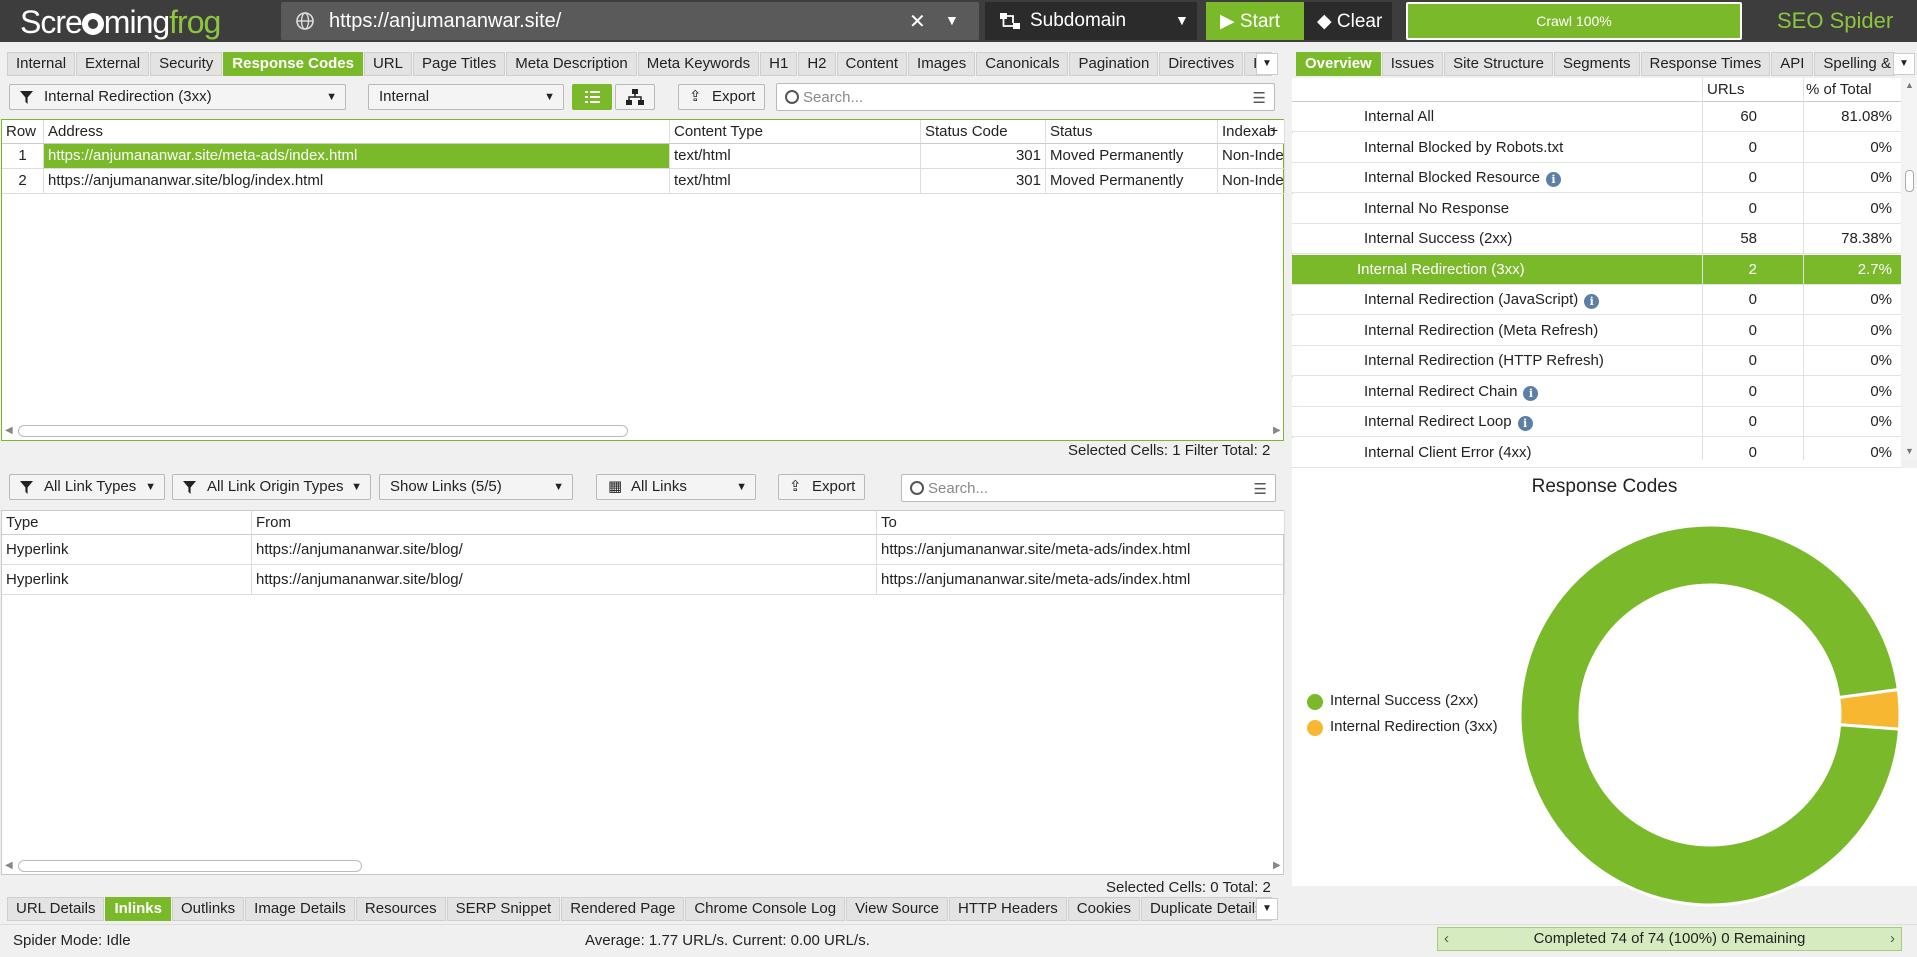  I want to click on response-code-filter-select: Internal Redirection (3xx) ▼, so click(177, 97).